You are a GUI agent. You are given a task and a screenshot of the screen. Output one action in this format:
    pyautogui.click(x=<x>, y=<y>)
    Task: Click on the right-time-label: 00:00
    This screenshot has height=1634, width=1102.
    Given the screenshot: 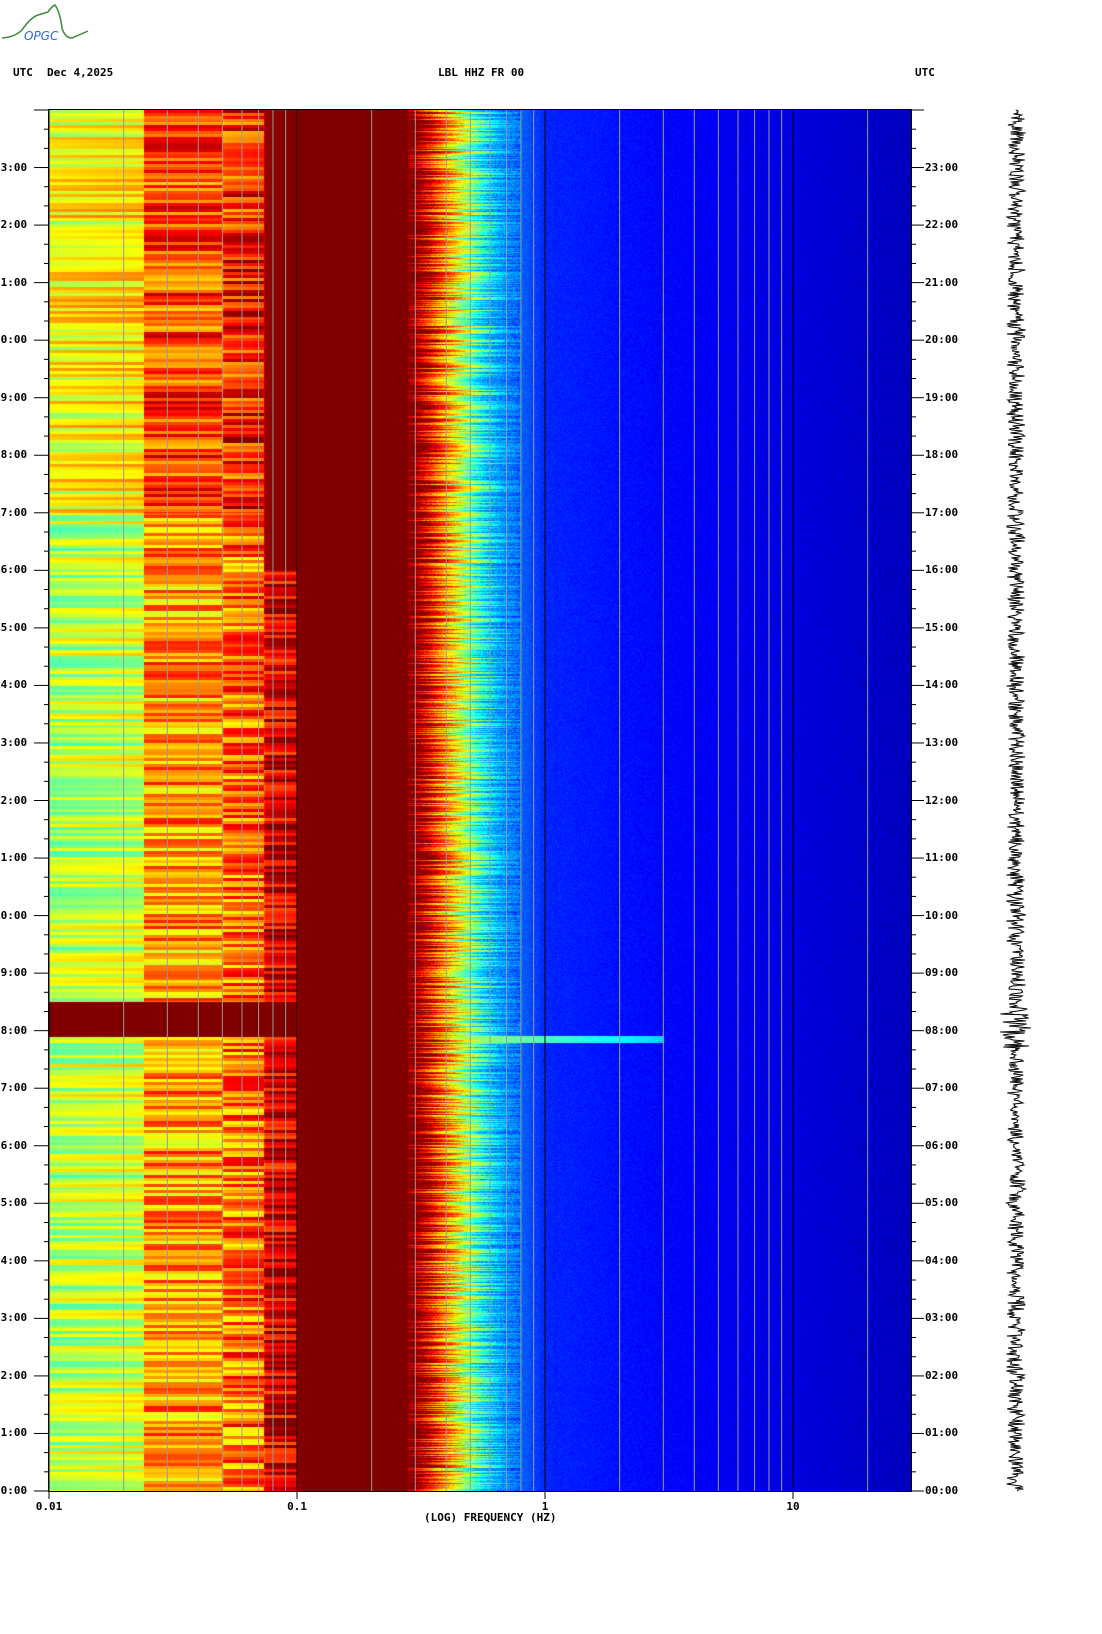 What is the action you would take?
    pyautogui.click(x=942, y=1490)
    